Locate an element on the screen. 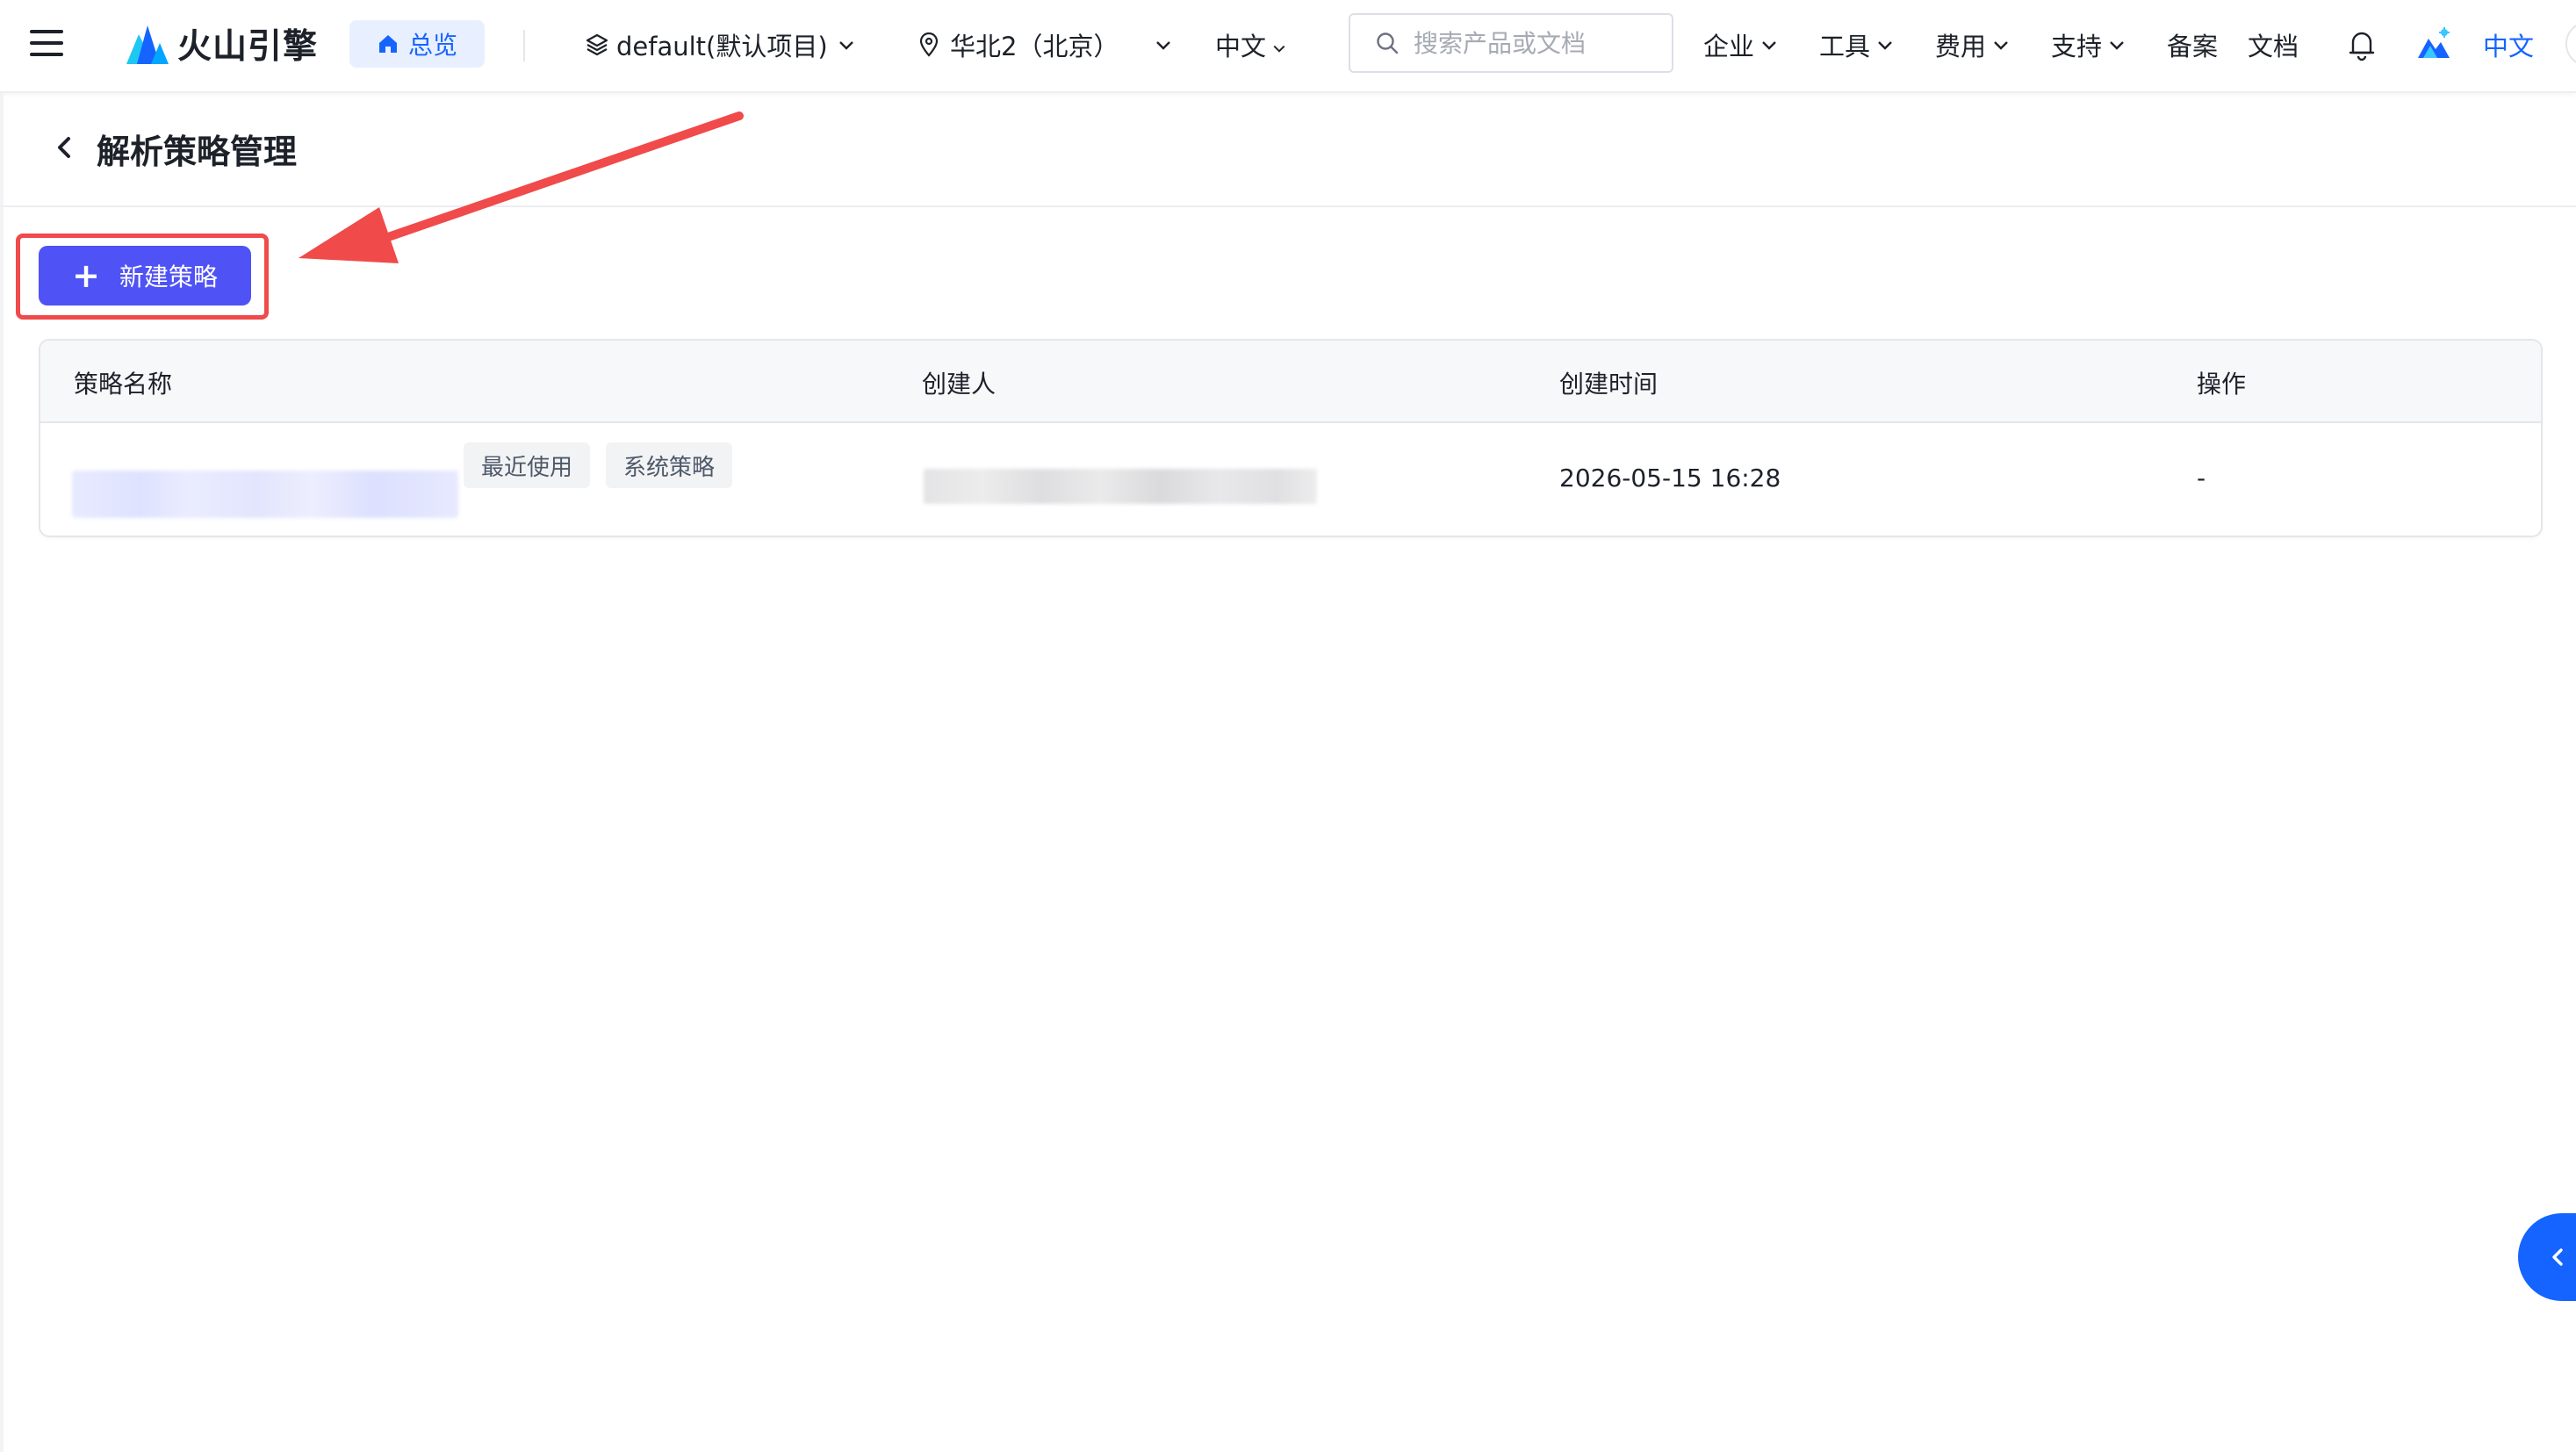 This screenshot has width=2576, height=1452. hamburger-menu-icon is located at coordinates (46, 45).